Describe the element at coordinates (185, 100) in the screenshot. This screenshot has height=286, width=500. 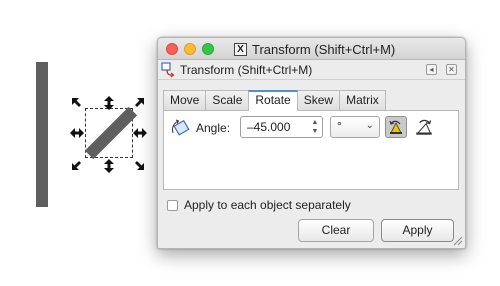
I see `tab-move: Move` at that location.